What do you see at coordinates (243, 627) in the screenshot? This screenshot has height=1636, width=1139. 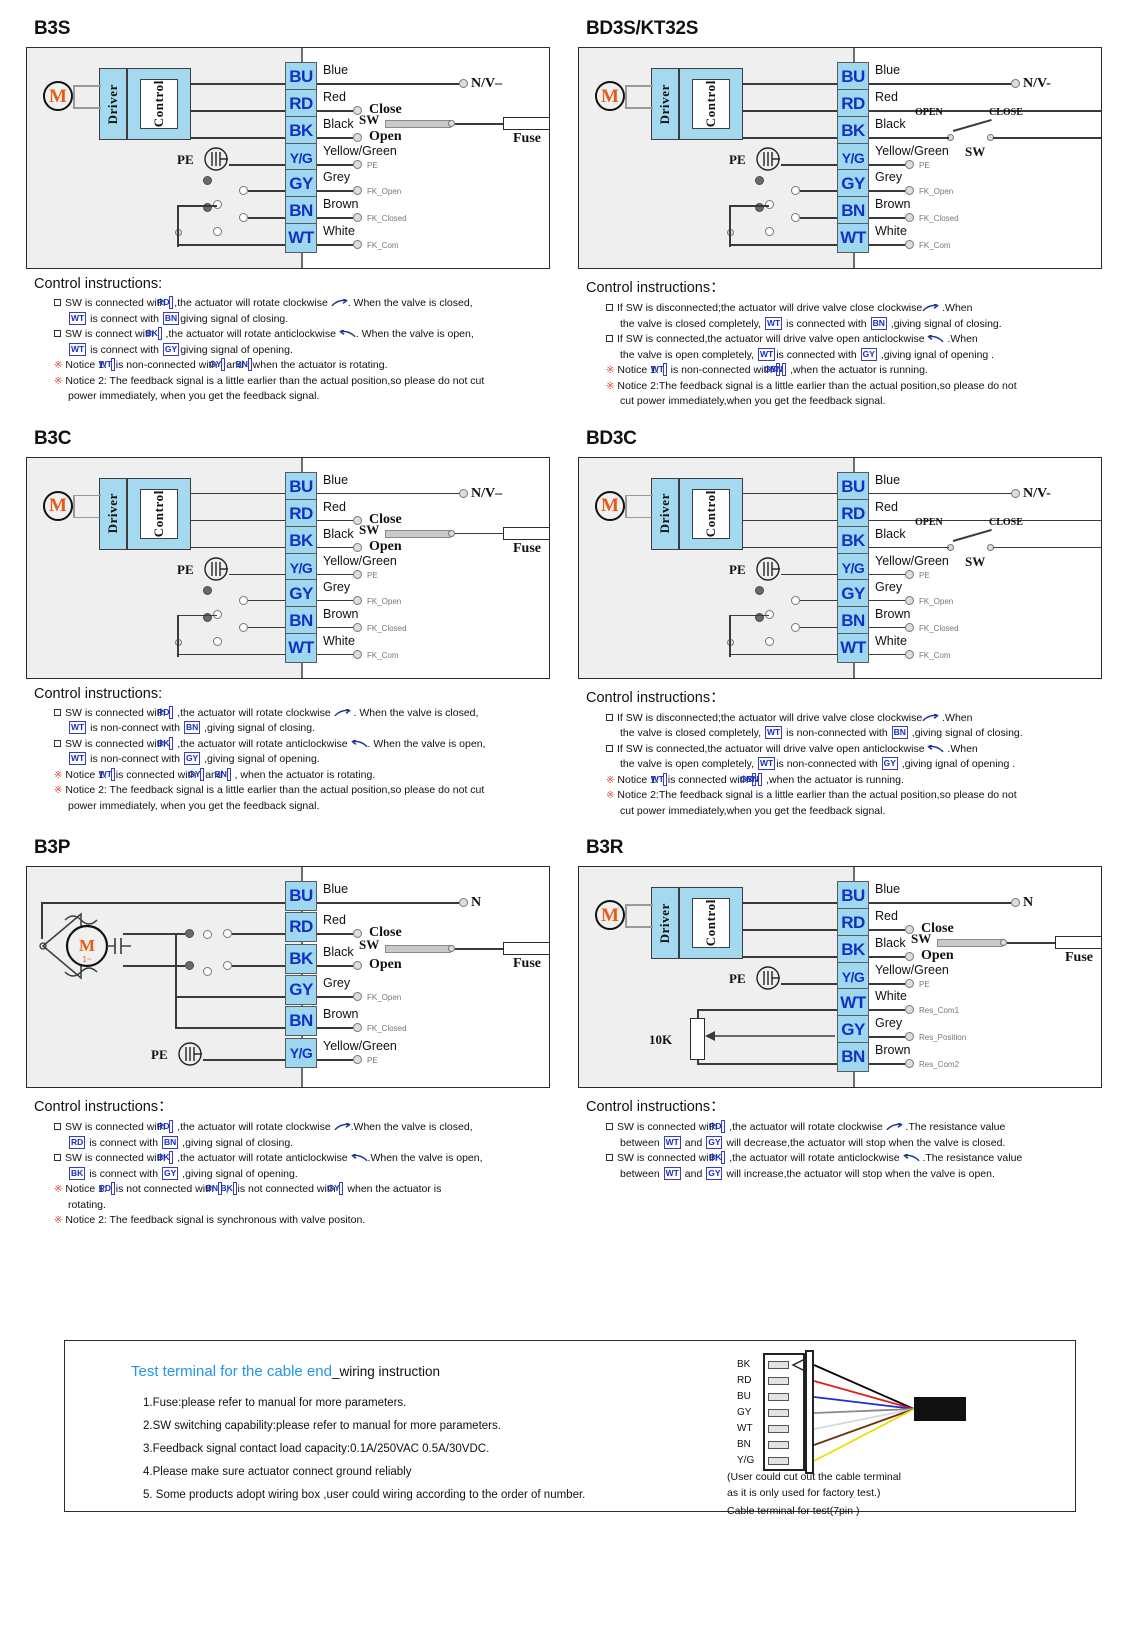 I see `fb-no-closed` at bounding box center [243, 627].